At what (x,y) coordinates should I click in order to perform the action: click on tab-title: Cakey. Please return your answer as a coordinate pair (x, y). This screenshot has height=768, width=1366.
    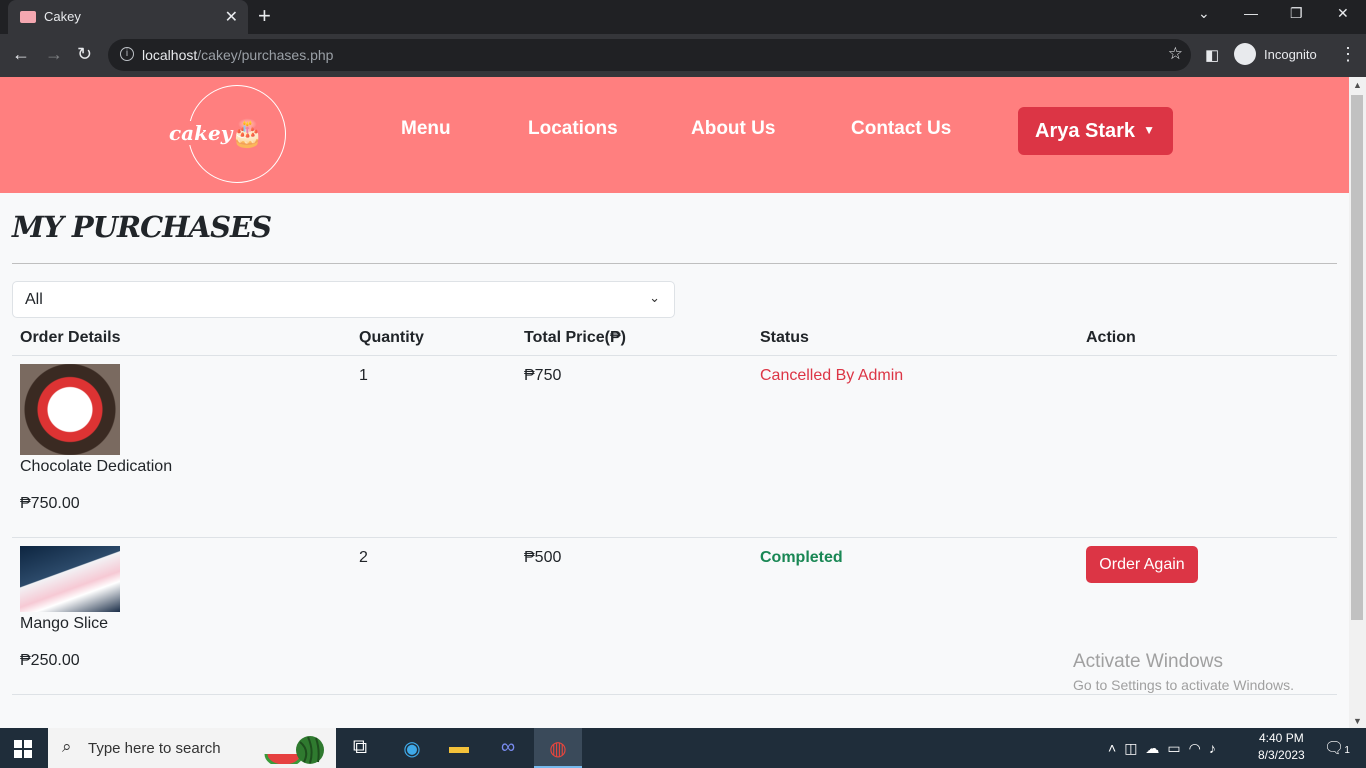
    Looking at the image, I should click on (62, 16).